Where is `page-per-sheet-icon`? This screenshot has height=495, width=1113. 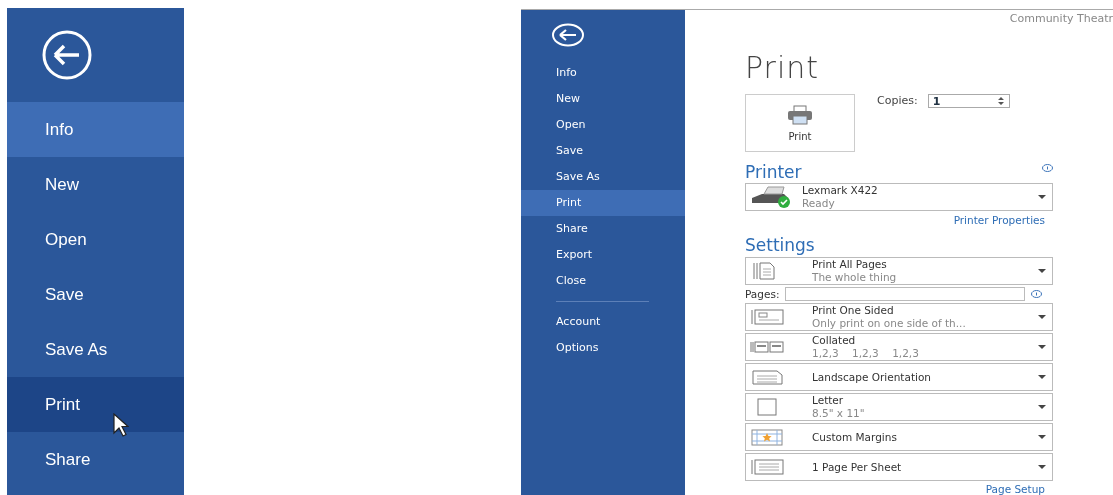
page-per-sheet-icon is located at coordinates (768, 467).